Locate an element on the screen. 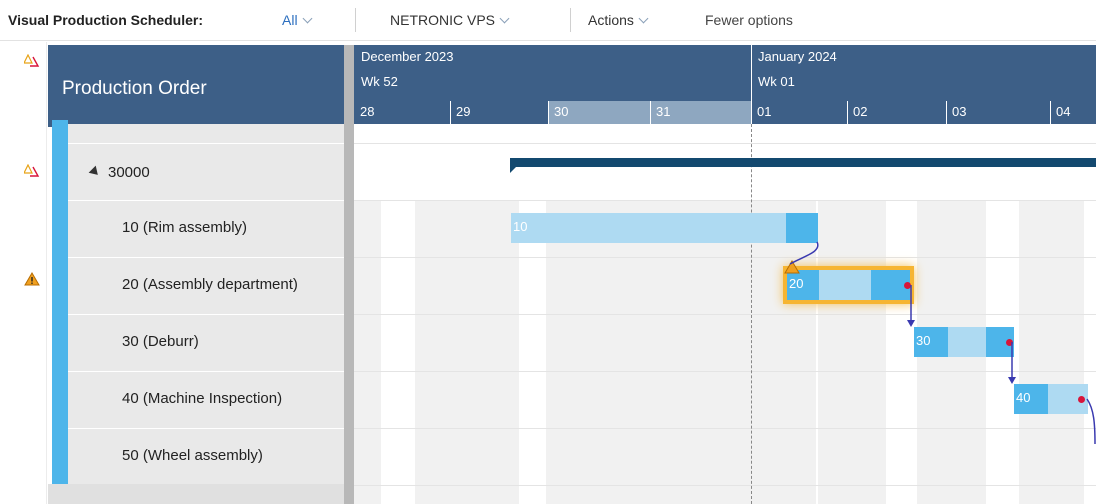 This screenshot has height=504, width=1096. day-label: 30 is located at coordinates (561, 111).